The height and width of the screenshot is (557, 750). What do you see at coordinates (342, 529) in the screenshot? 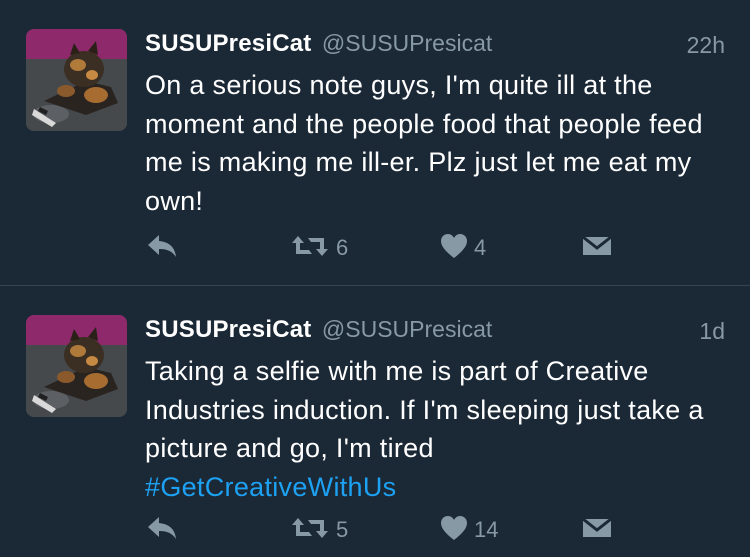
I see `retweet-count: 5` at bounding box center [342, 529].